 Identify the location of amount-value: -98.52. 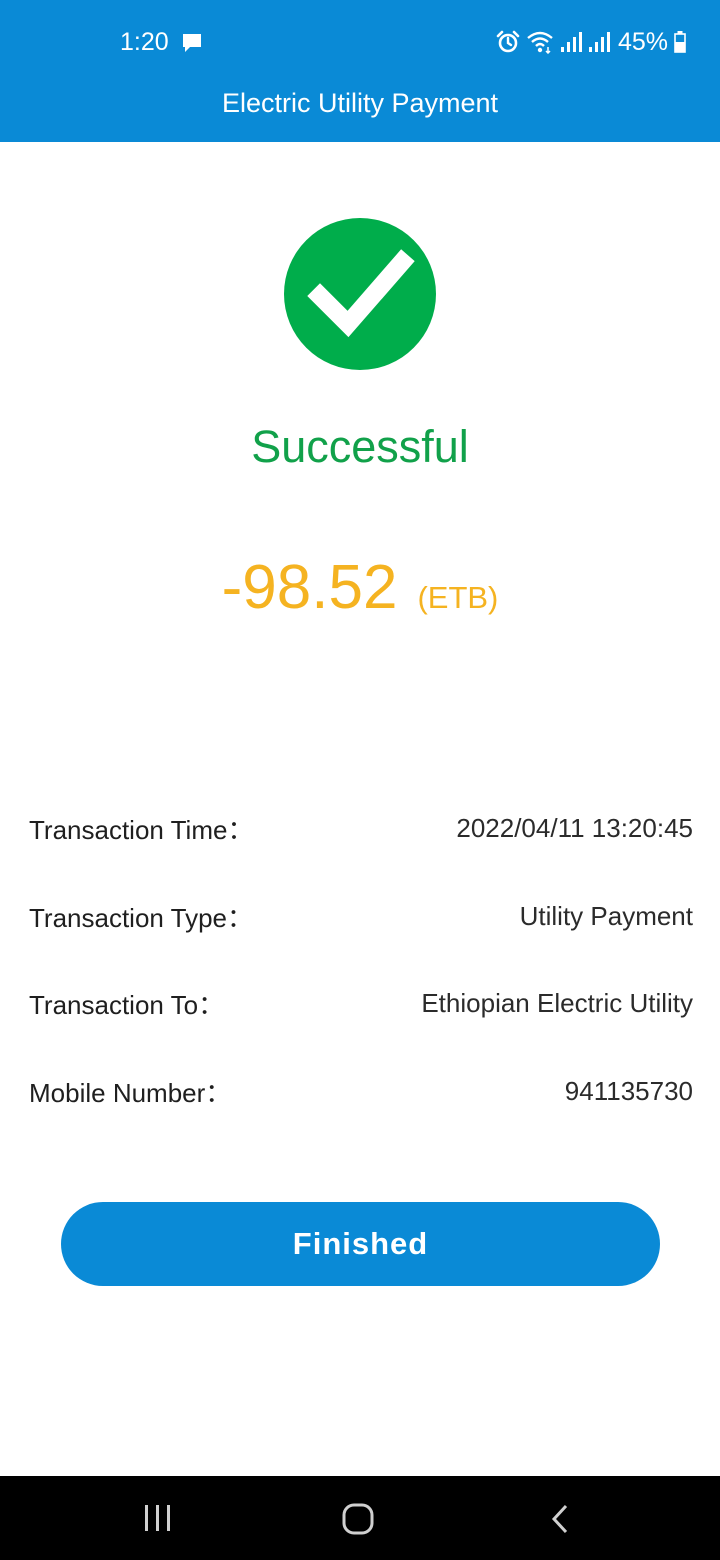
(309, 587).